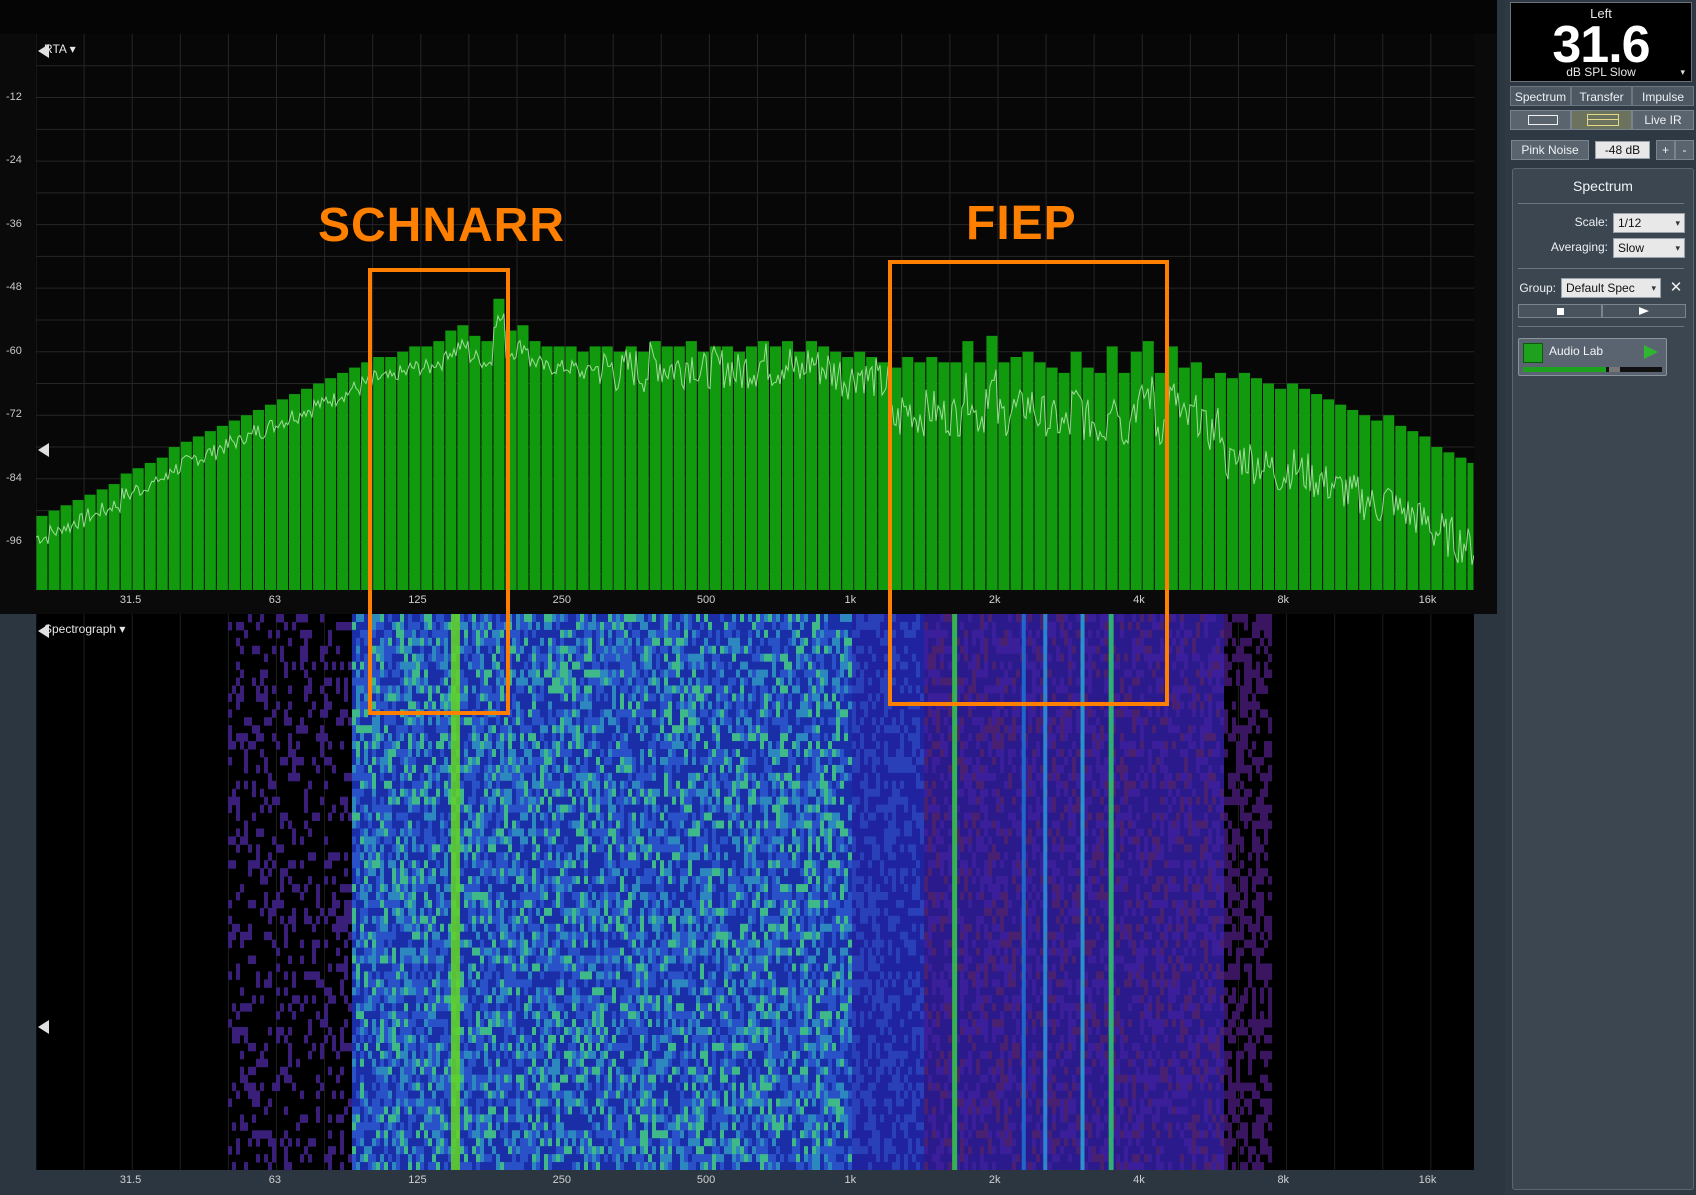  What do you see at coordinates (43, 450) in the screenshot?
I see `rta-bottom-marker-handle` at bounding box center [43, 450].